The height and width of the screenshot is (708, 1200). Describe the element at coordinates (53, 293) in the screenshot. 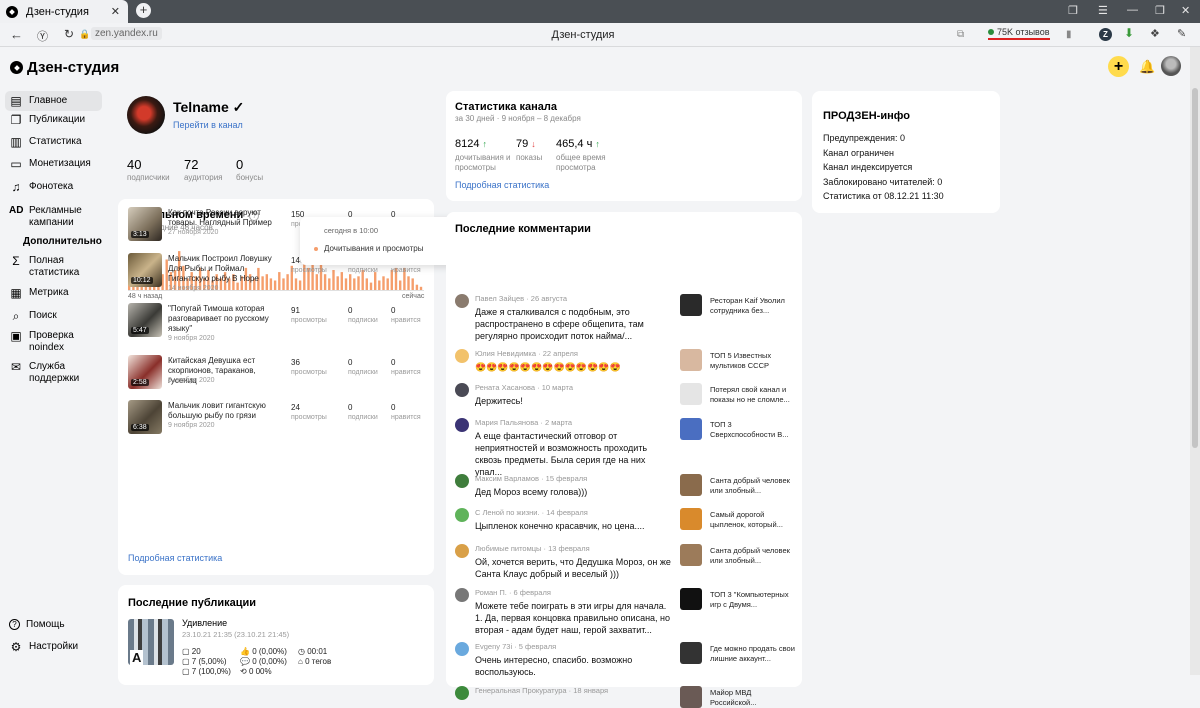

I see `sidebar-item-9: ▦ Метрика` at that location.